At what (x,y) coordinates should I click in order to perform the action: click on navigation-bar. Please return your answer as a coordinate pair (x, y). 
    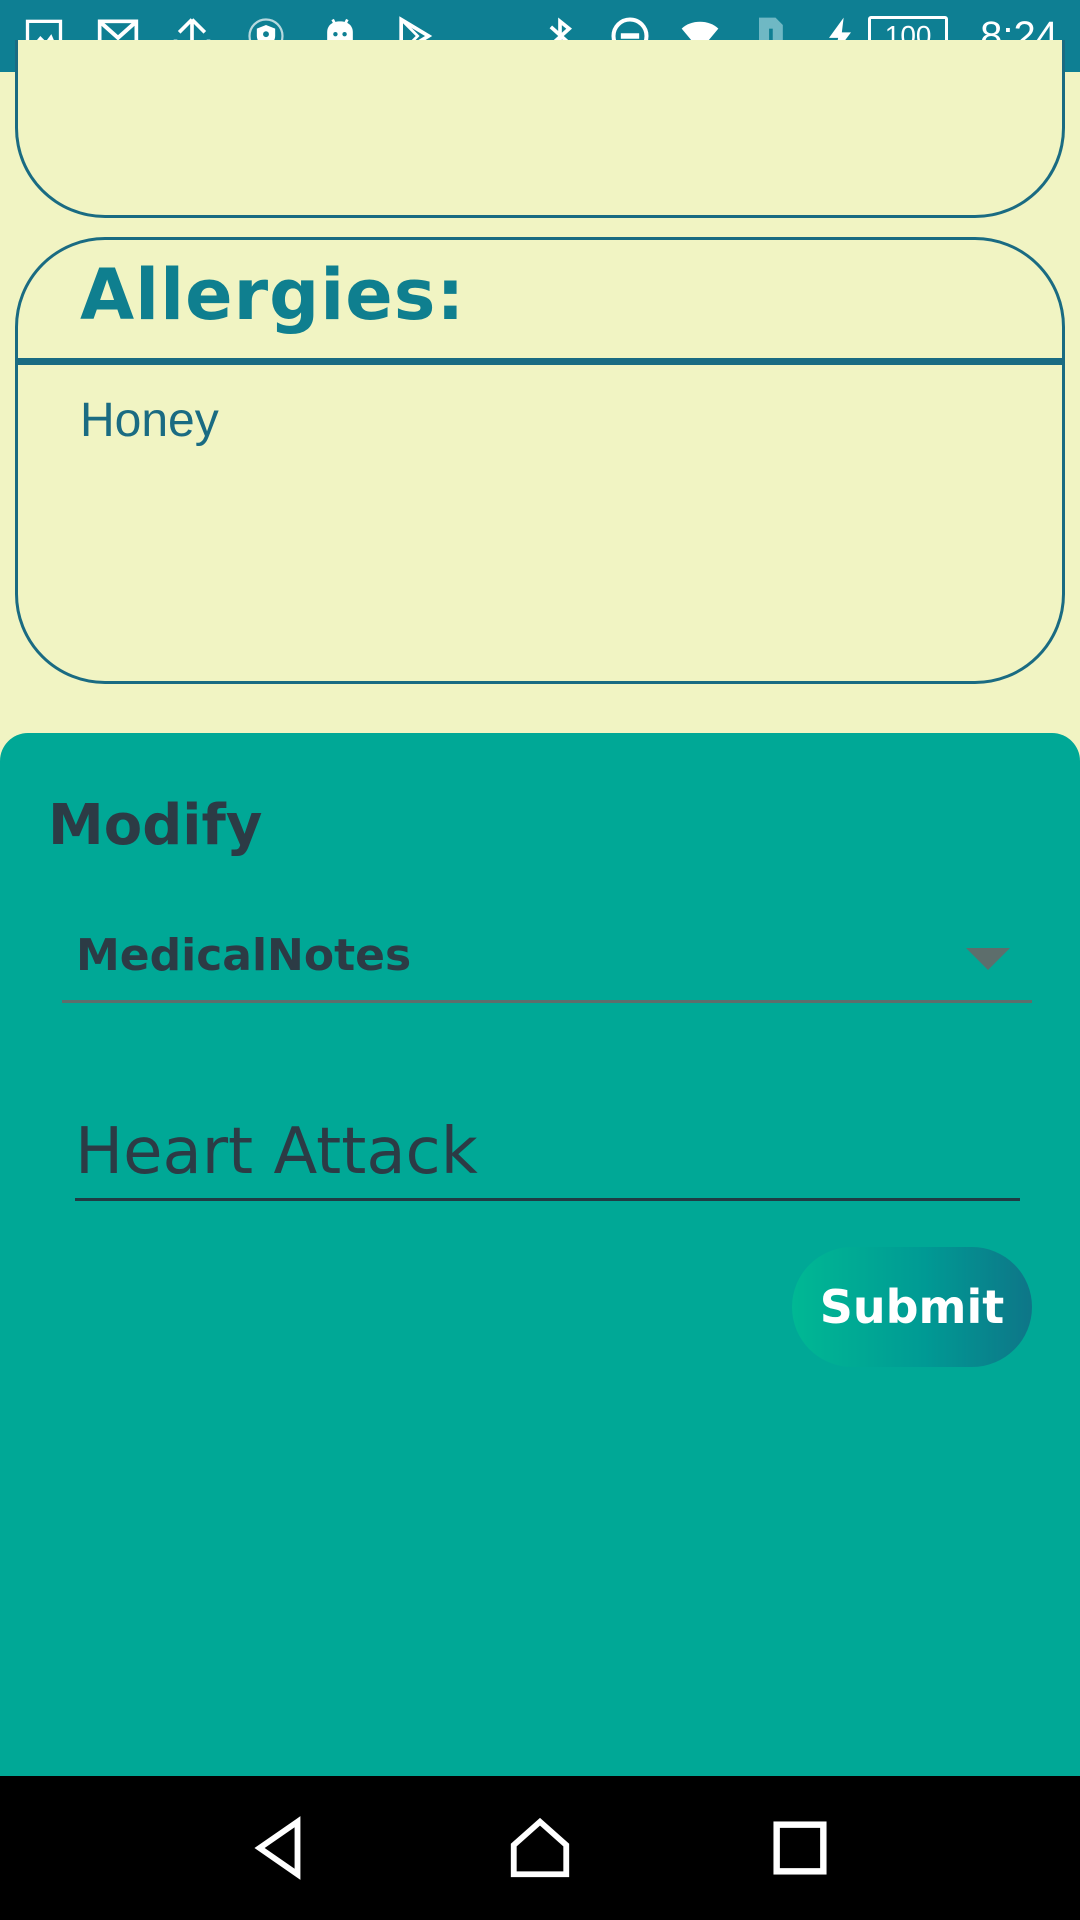
    Looking at the image, I should click on (540, 1848).